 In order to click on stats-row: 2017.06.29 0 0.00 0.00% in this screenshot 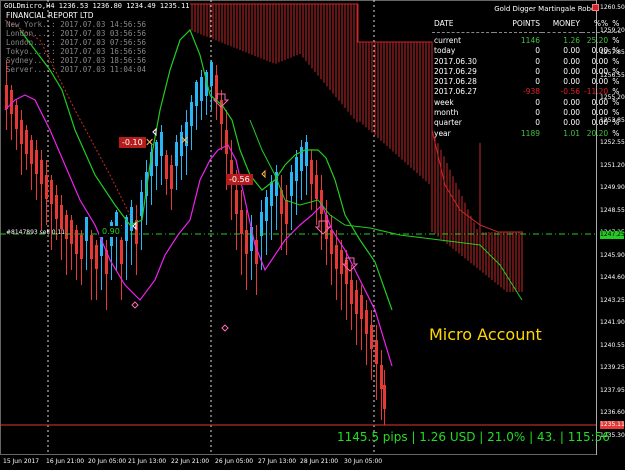, I will do `click(526, 72)`.